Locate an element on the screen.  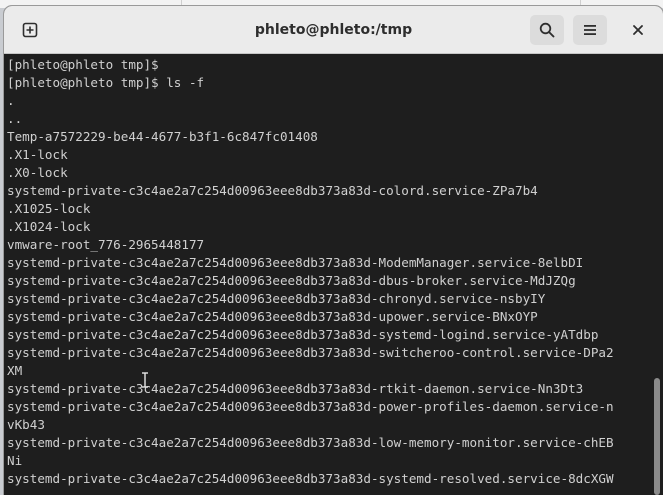
terminal-line: .X0-lock is located at coordinates (37, 172).